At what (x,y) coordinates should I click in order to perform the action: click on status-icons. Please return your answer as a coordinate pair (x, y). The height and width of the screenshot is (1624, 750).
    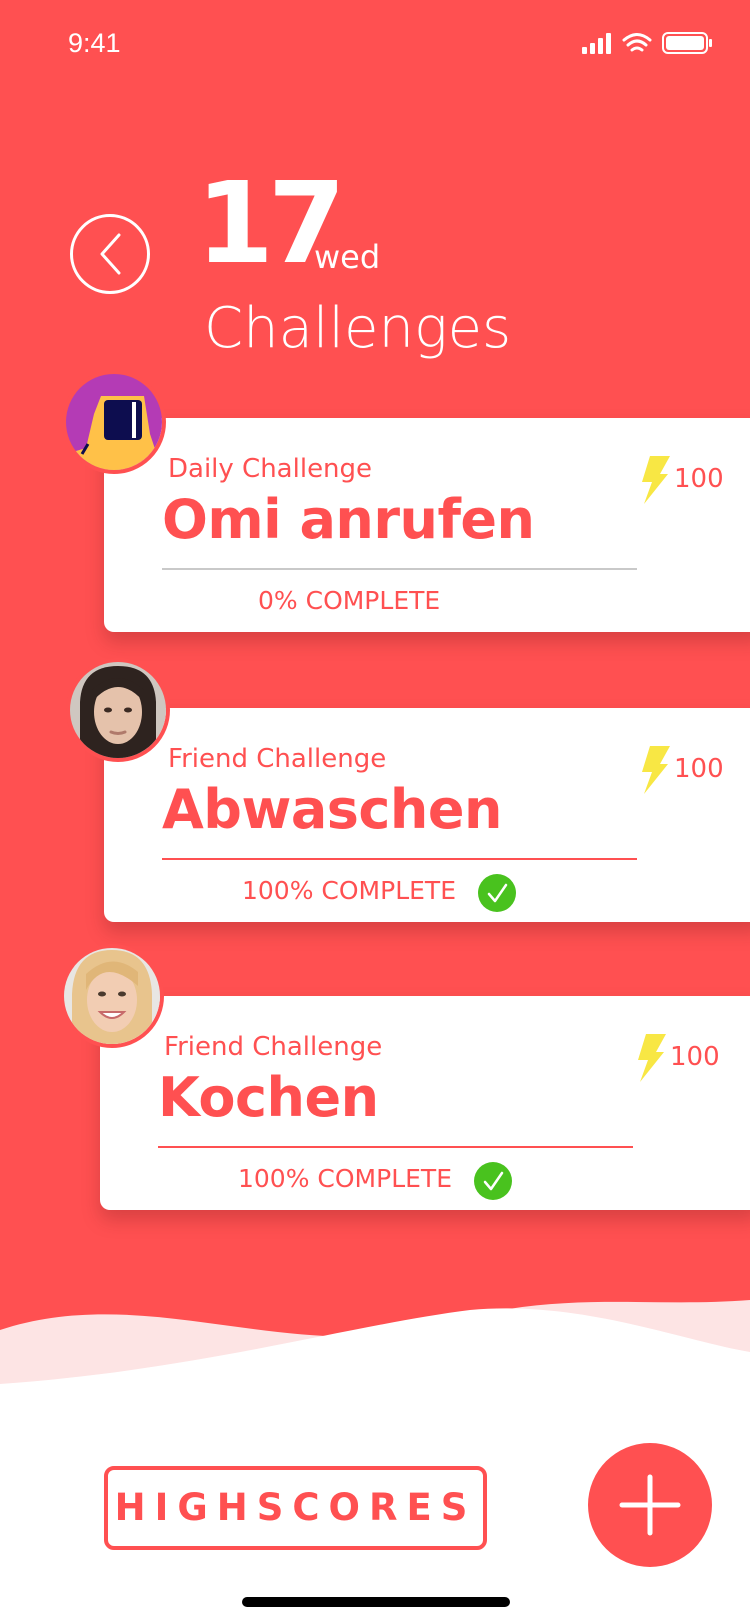
    Looking at the image, I should click on (647, 43).